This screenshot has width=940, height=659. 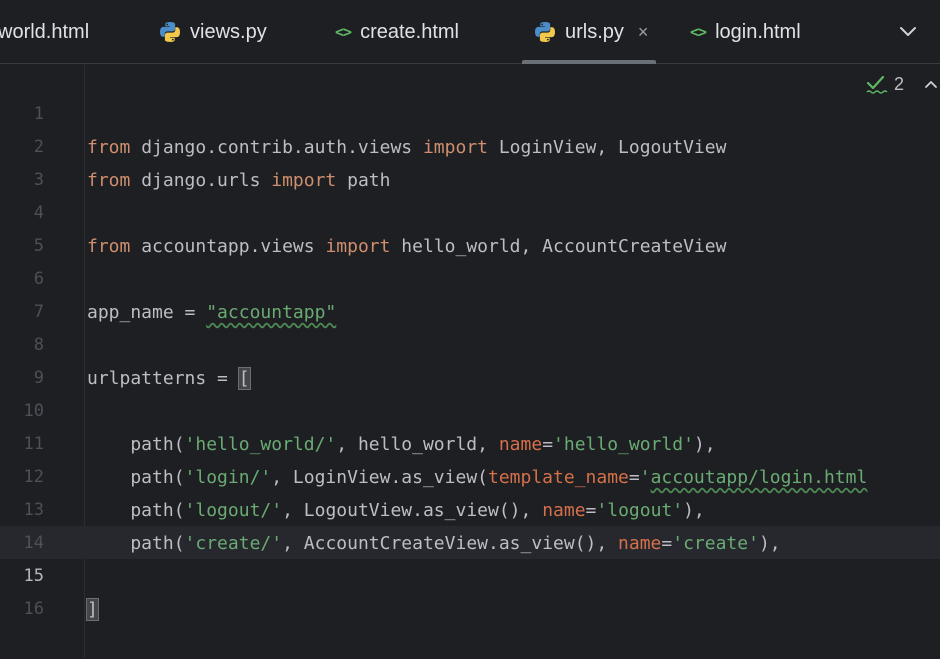 I want to click on tab-label: world.html, so click(x=45, y=31).